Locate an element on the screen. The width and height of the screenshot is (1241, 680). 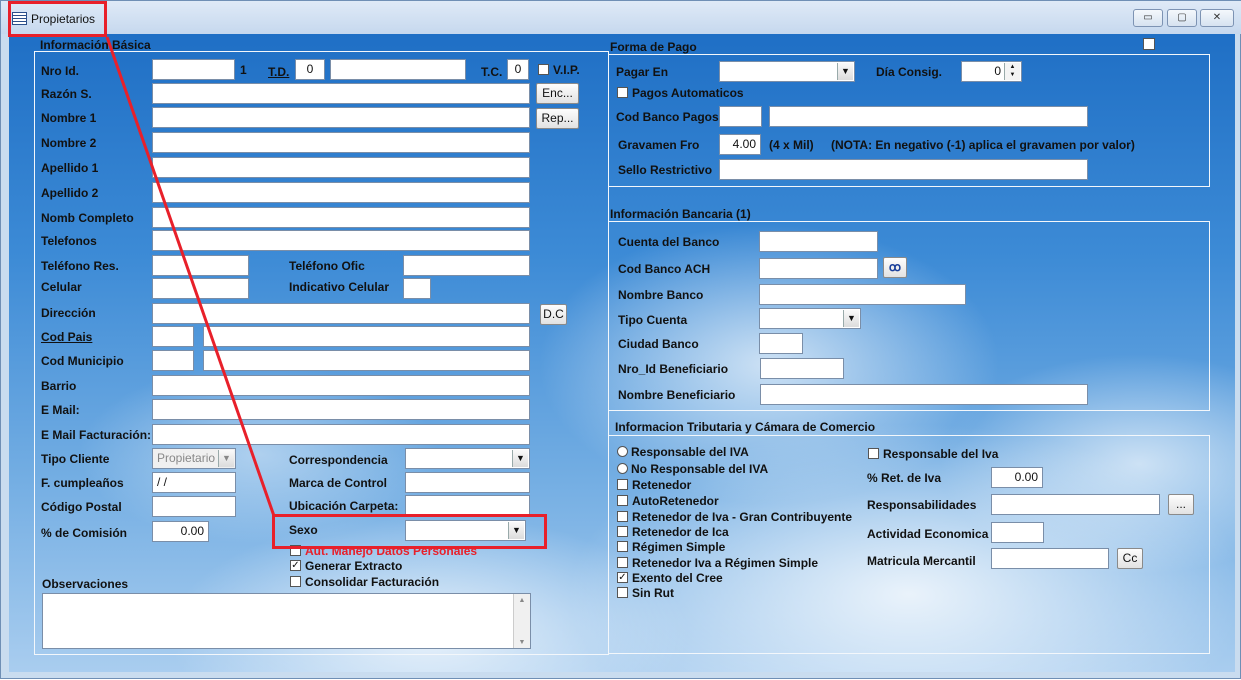
annotation-connector is located at coordinates (190, 276).